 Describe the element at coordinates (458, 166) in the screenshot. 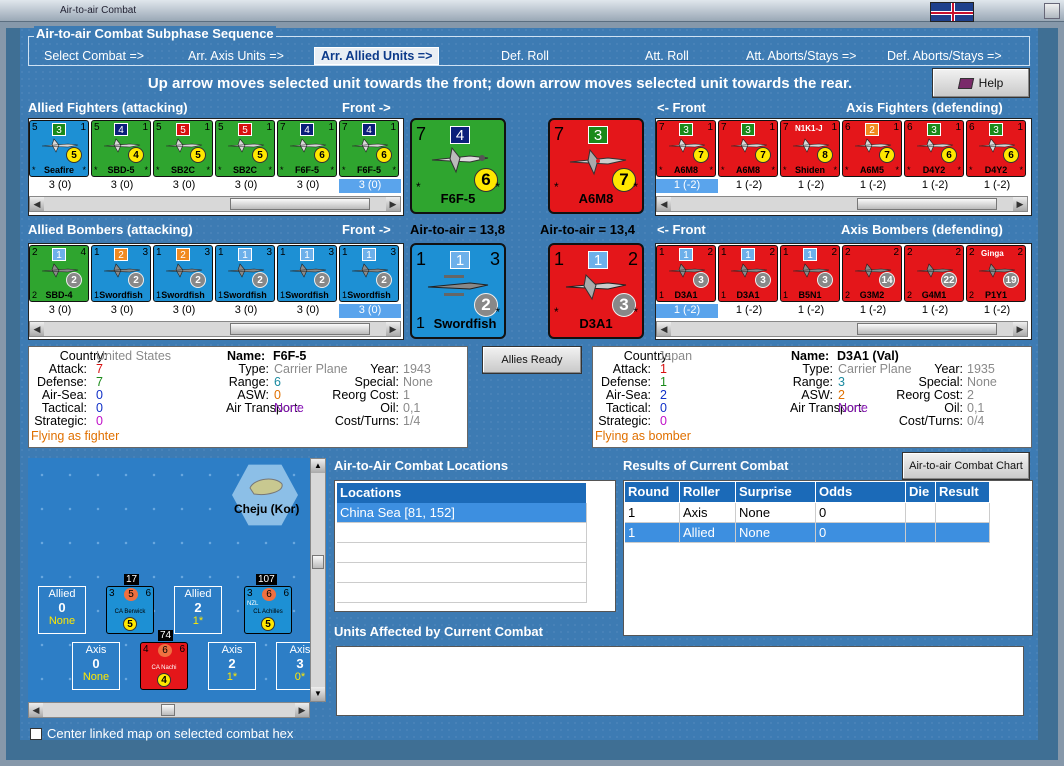

I see `selected-allied-fighter-card: 7 4 6 * * F6F-5` at that location.